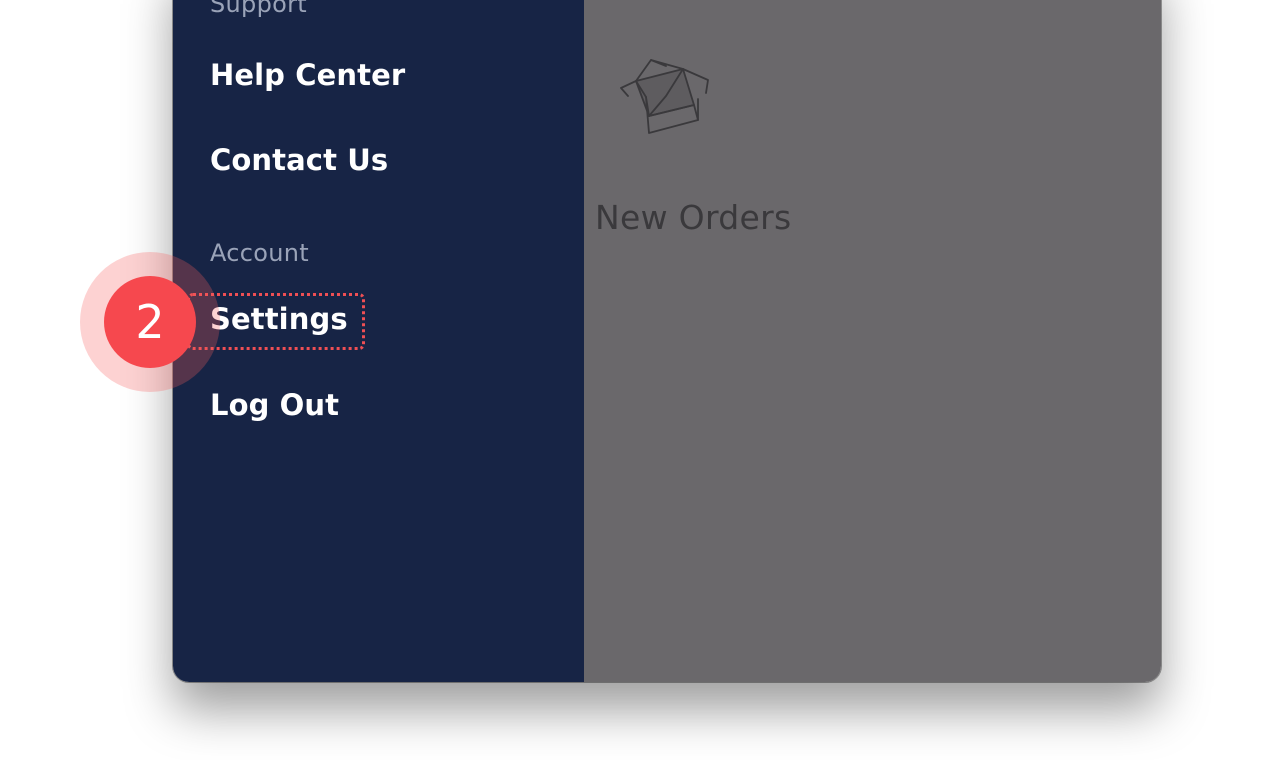 The width and height of the screenshot is (1262, 760). Describe the element at coordinates (693, 217) in the screenshot. I see `empty-state-title: New Orders` at that location.